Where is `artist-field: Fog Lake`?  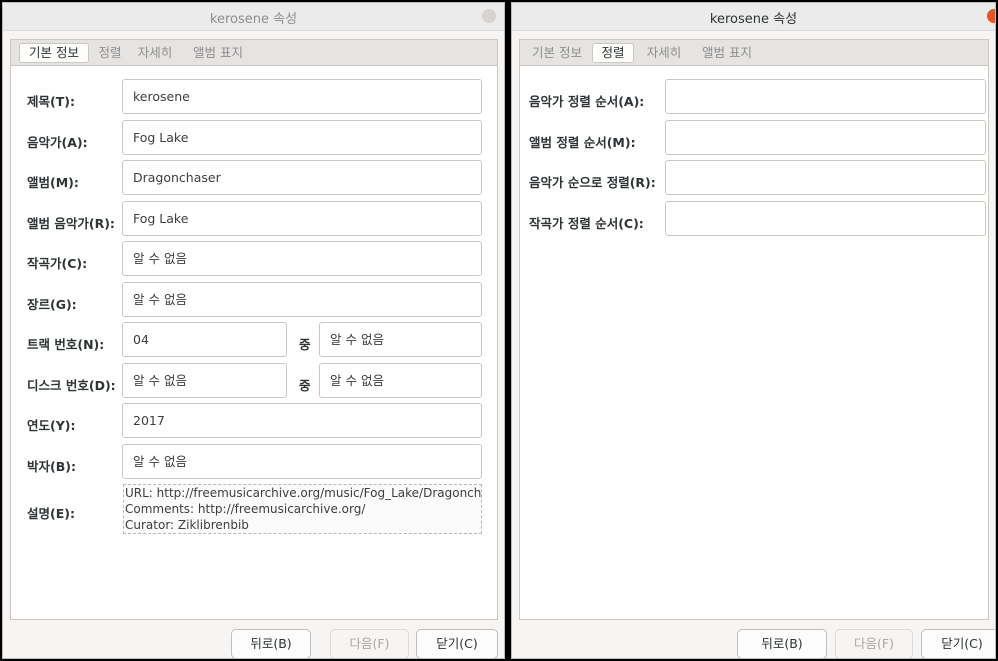 artist-field: Fog Lake is located at coordinates (302, 137).